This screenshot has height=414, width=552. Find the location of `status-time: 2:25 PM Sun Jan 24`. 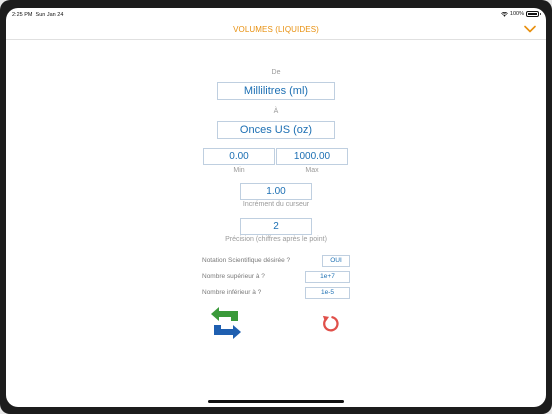

status-time: 2:25 PM Sun Jan 24 is located at coordinates (37, 15).